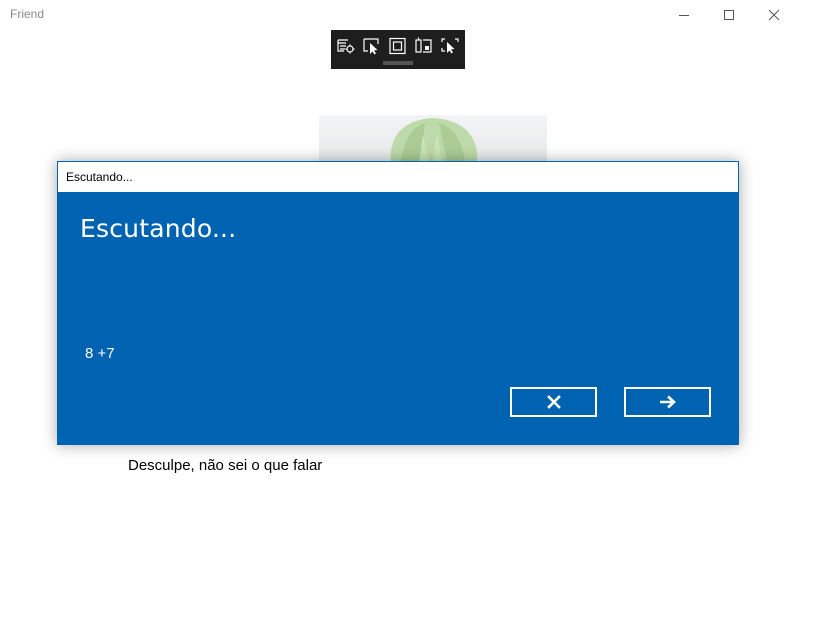 This screenshot has height=628, width=819. What do you see at coordinates (450, 46) in the screenshot?
I see `hot-reload-icon` at bounding box center [450, 46].